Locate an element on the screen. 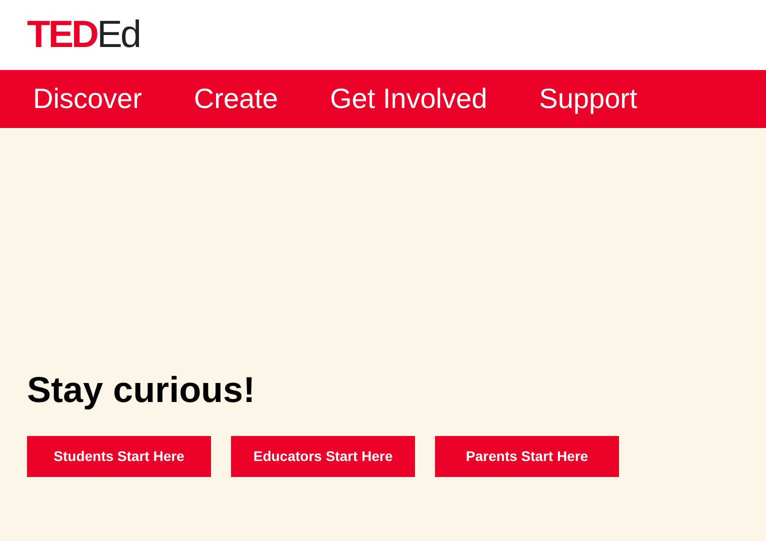  nav-link: Create is located at coordinates (236, 99).